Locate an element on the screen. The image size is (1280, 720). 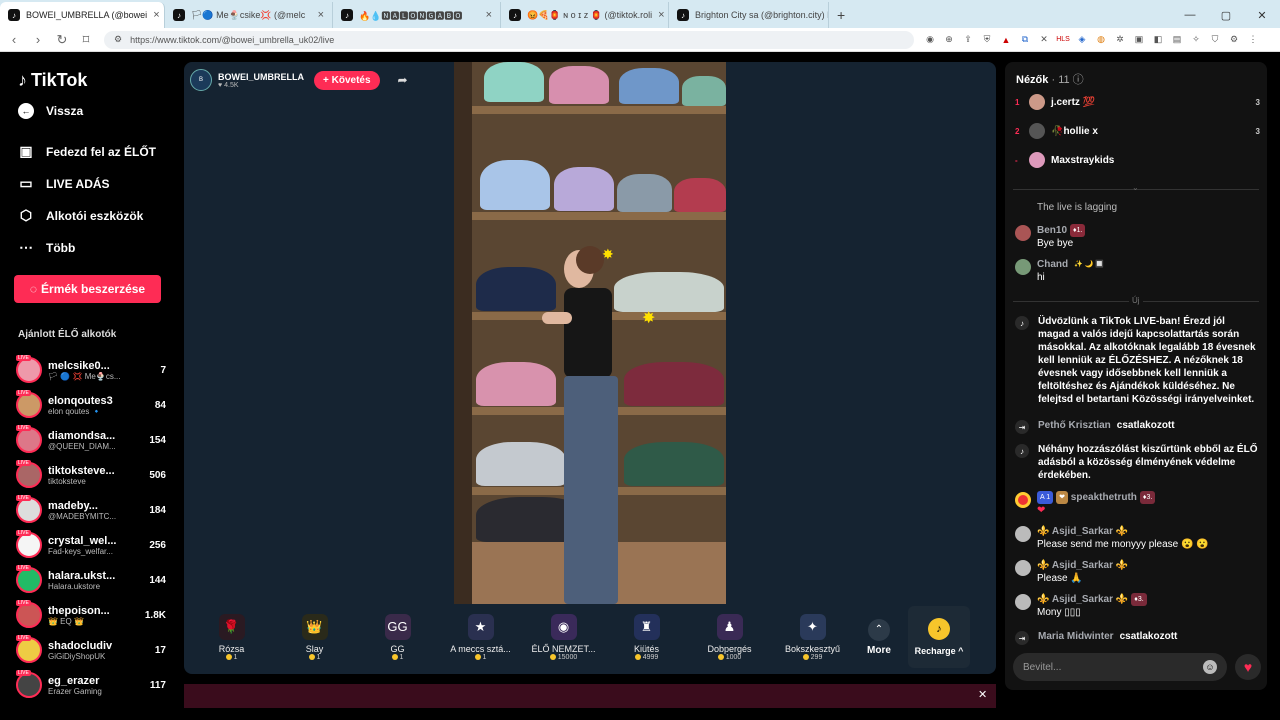
gift-item: ★ A meccs sztá... 1 is located at coordinates (480, 637).